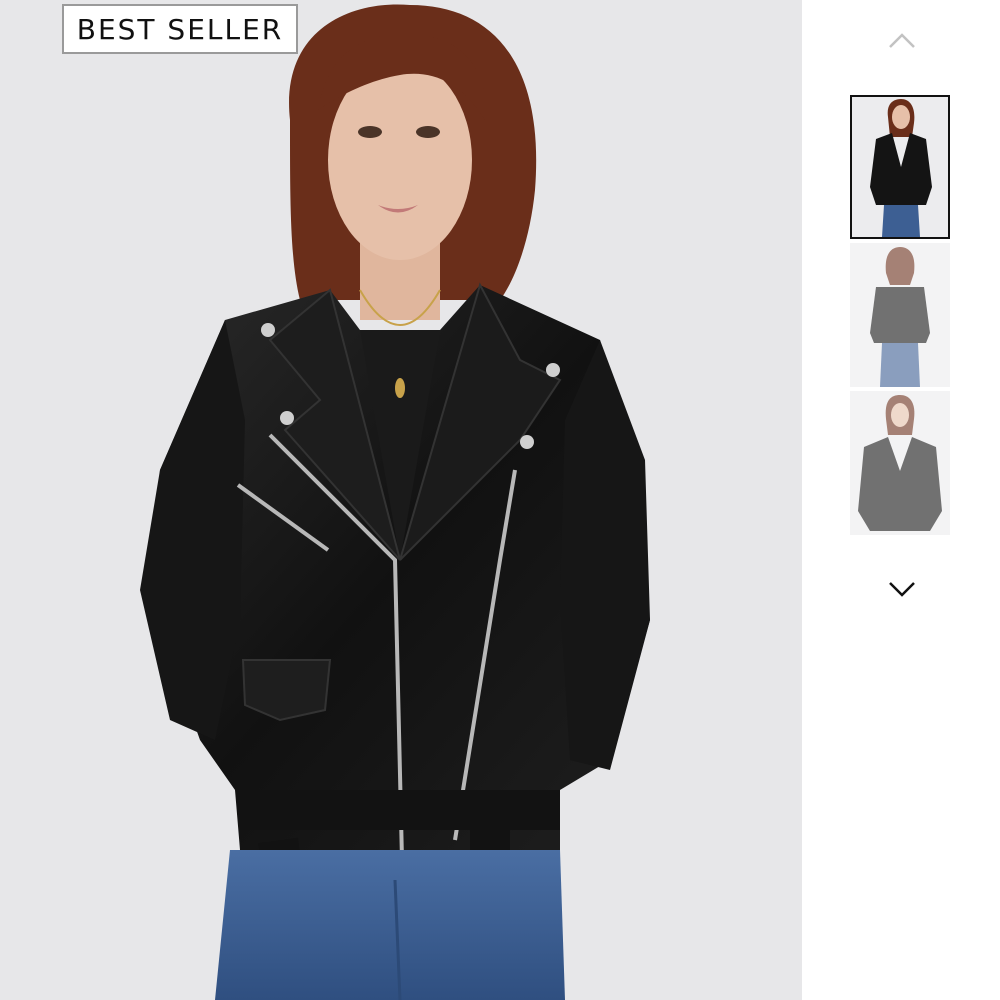  I want to click on badge-label: BEST SELLER, so click(180, 29).